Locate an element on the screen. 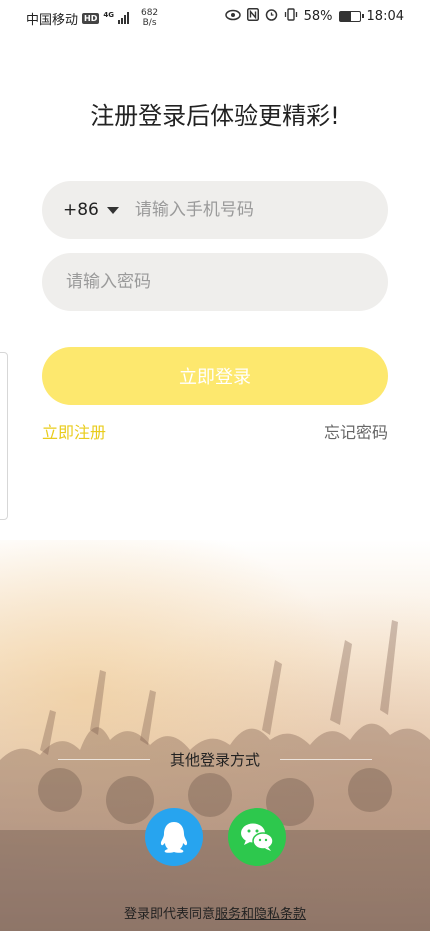 The height and width of the screenshot is (931, 430). register-link: 立即注册 is located at coordinates (74, 431).